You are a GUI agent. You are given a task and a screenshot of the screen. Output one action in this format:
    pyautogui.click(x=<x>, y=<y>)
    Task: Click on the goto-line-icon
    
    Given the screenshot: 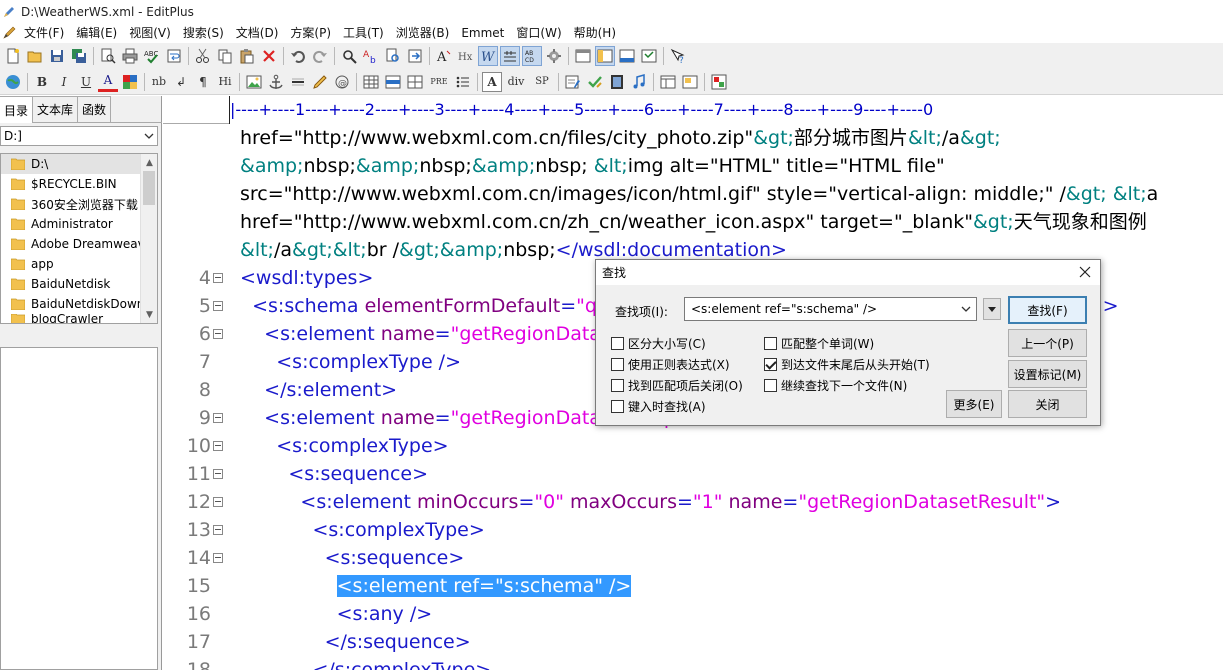 What is the action you would take?
    pyautogui.click(x=415, y=56)
    